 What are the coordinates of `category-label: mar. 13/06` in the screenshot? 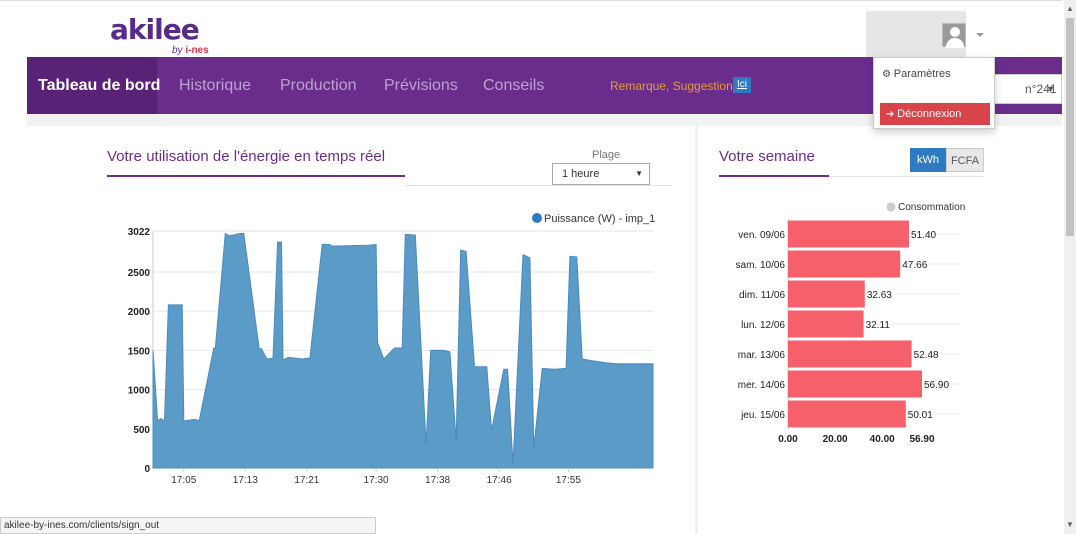 It's located at (762, 355).